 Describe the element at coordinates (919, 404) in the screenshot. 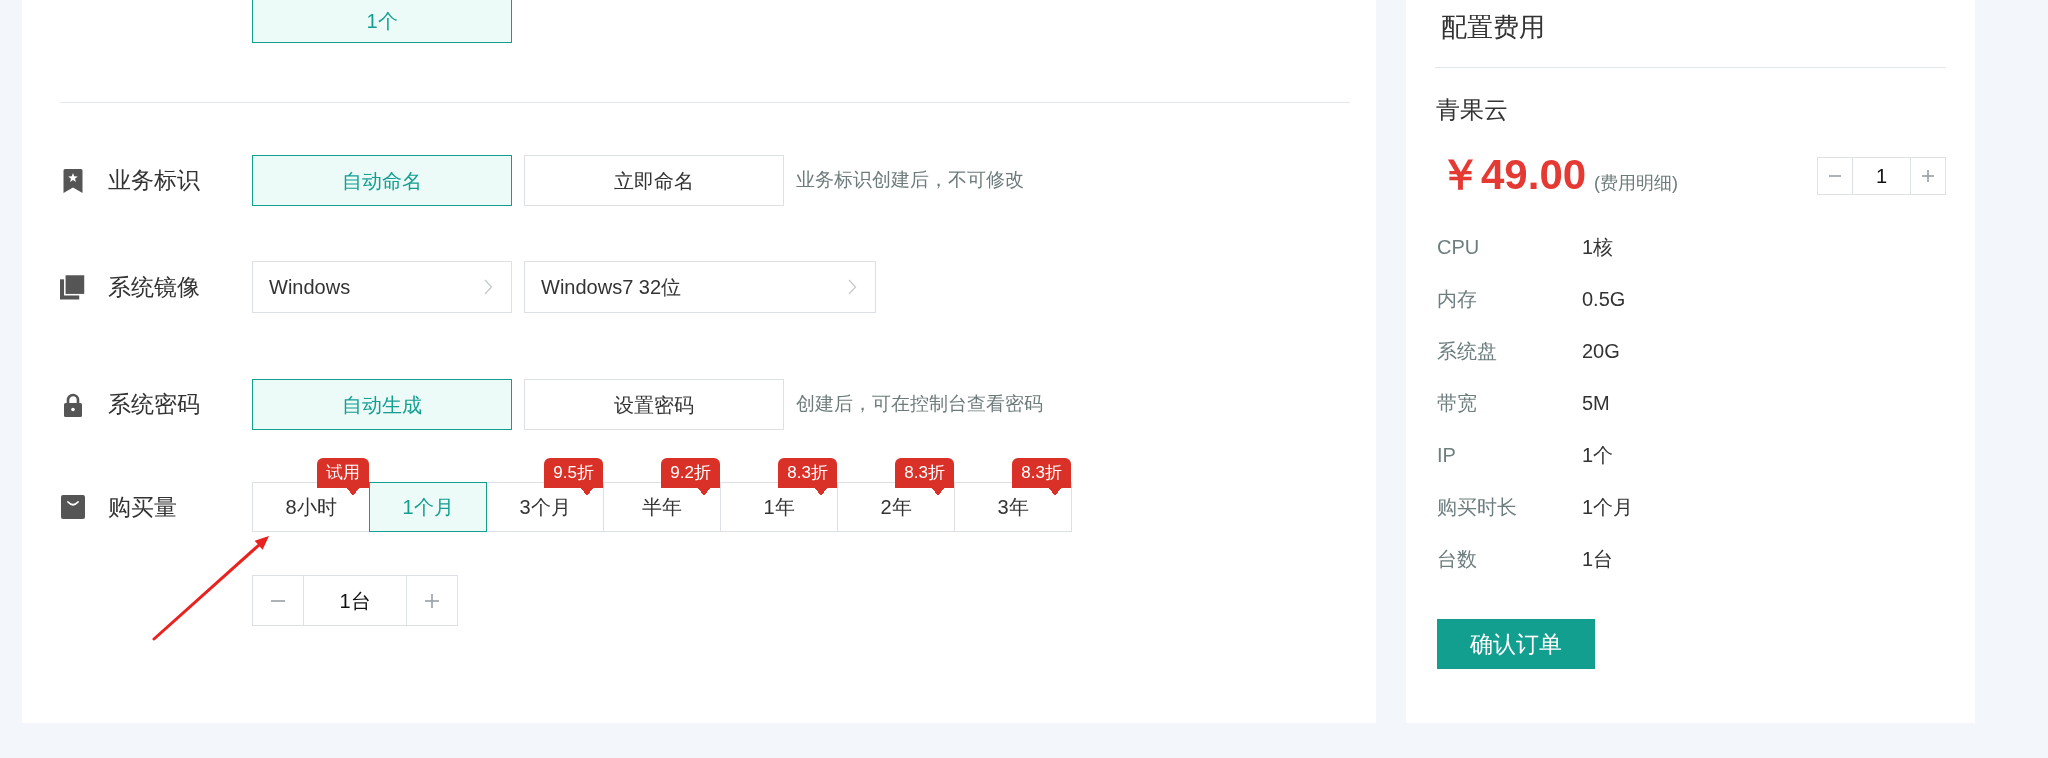

I see `hint-text: 创建后，可在控制台查看密码` at that location.